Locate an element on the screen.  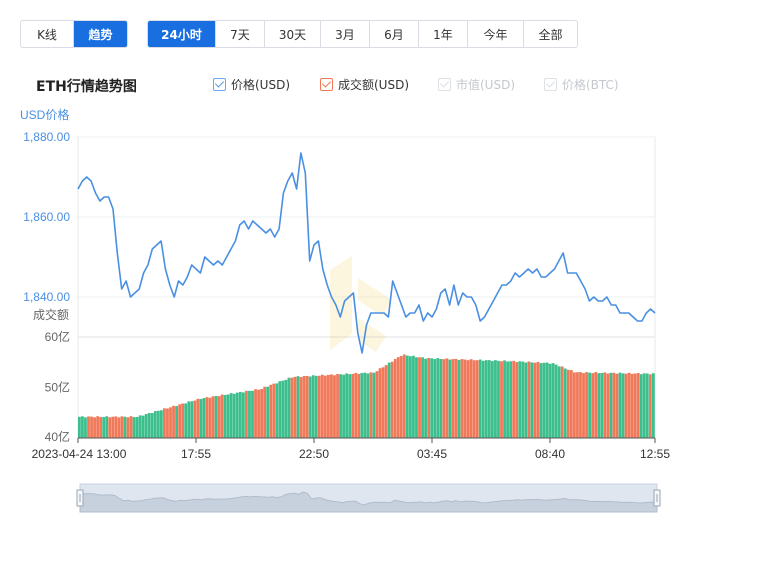
navigator-handle-left is located at coordinates (80, 498).